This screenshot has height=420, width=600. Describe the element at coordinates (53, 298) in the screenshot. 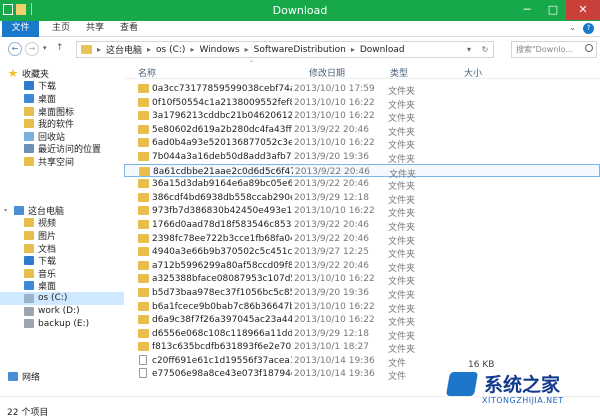

I see `sidebar-label: os (C:)` at that location.